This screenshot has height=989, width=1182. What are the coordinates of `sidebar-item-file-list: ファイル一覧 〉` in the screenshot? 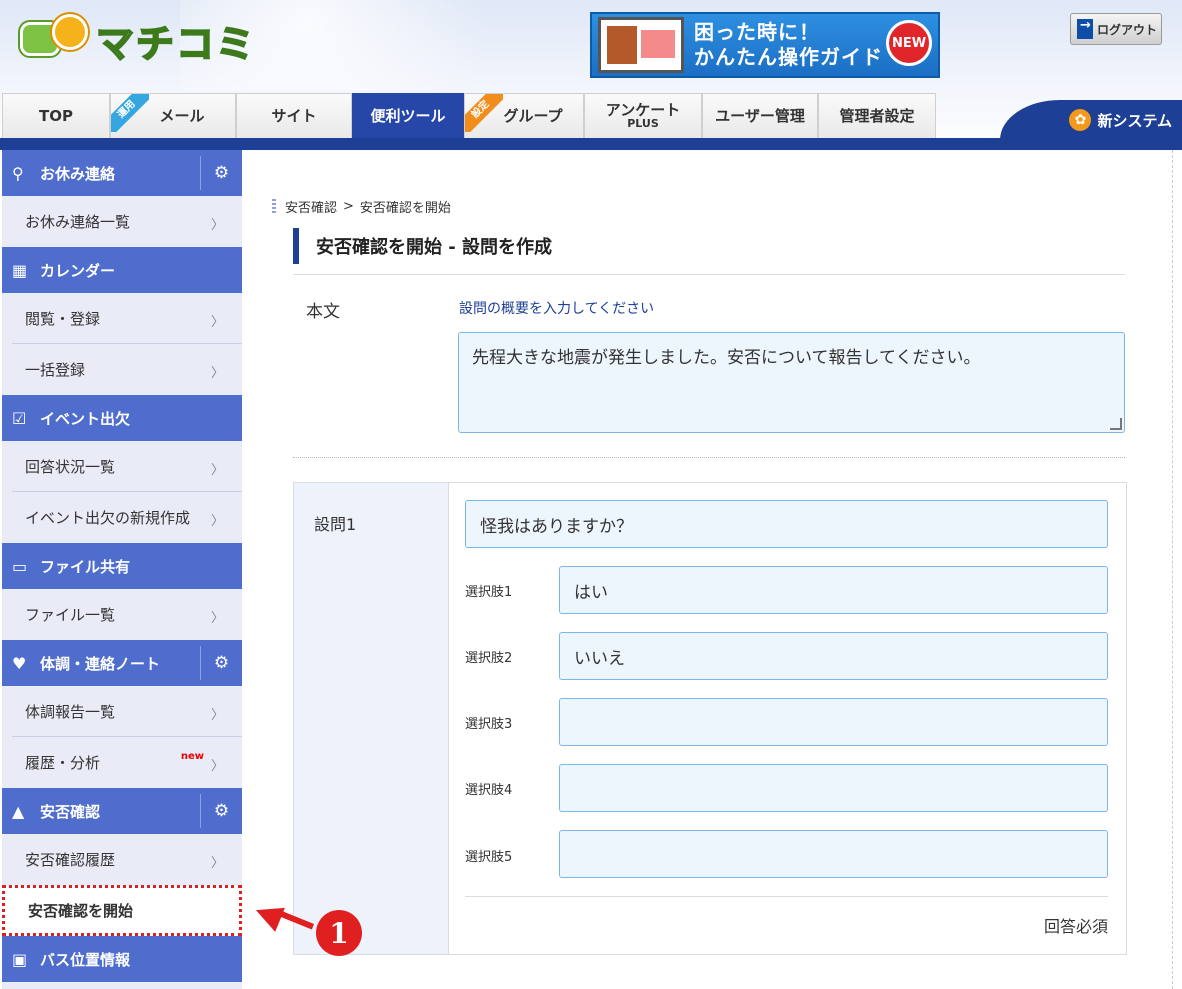 It's located at (127, 614).